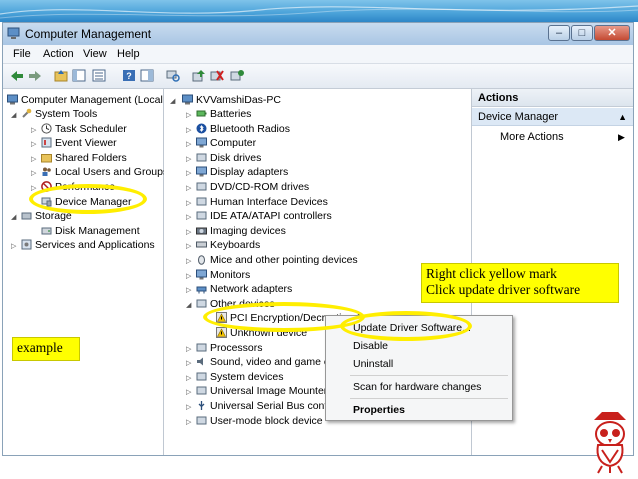 This screenshot has height=479, width=638. What do you see at coordinates (277, 260) in the screenshot?
I see `device-tree-item: Mice and other pointing devices` at bounding box center [277, 260].